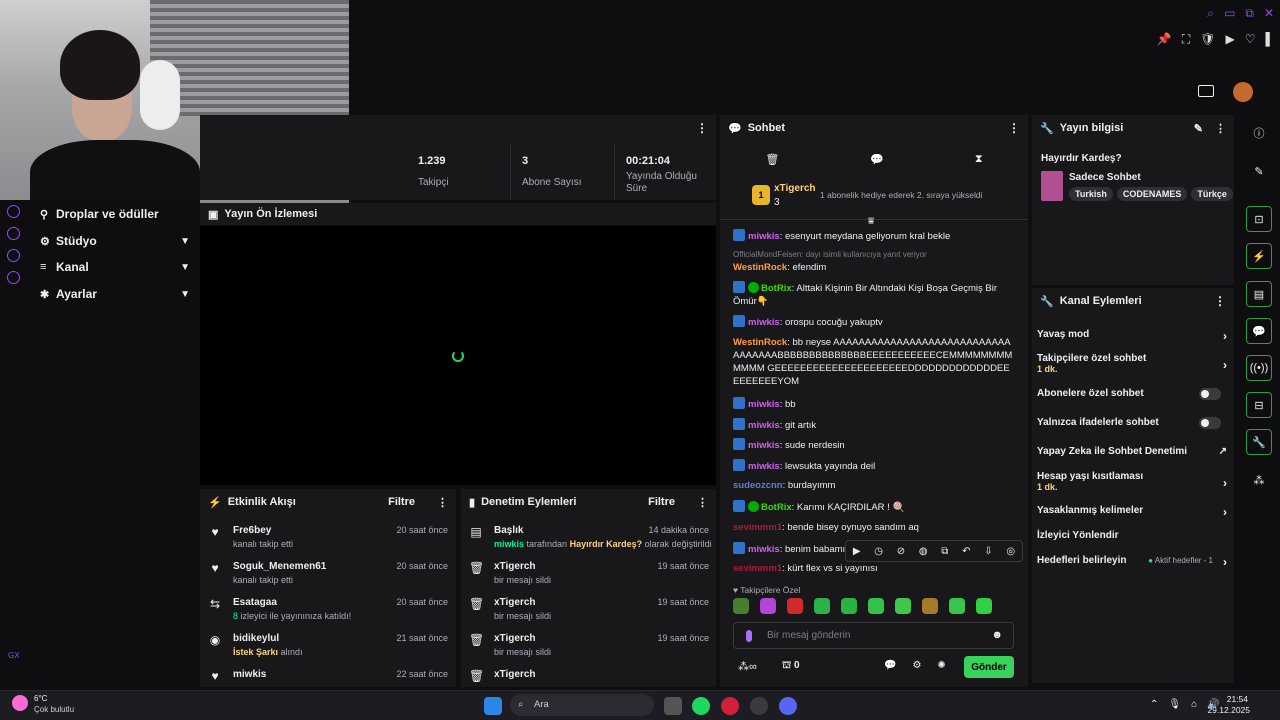 Image resolution: width=1280 pixels, height=720 pixels. Describe the element at coordinates (941, 665) in the screenshot. I see `sparkle-icon: ✺` at that location.